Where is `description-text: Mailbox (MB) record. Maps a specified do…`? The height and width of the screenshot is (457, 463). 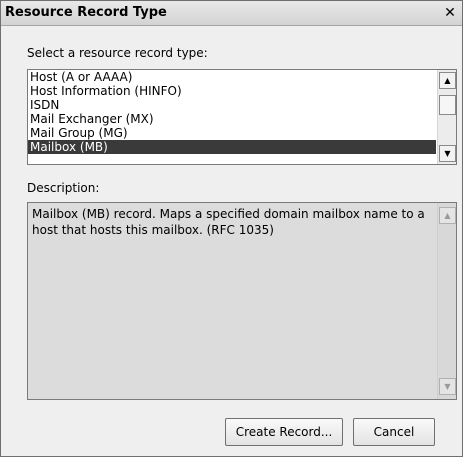
description-text: Mailbox (MB) record. Maps a specified do… is located at coordinates (228, 222).